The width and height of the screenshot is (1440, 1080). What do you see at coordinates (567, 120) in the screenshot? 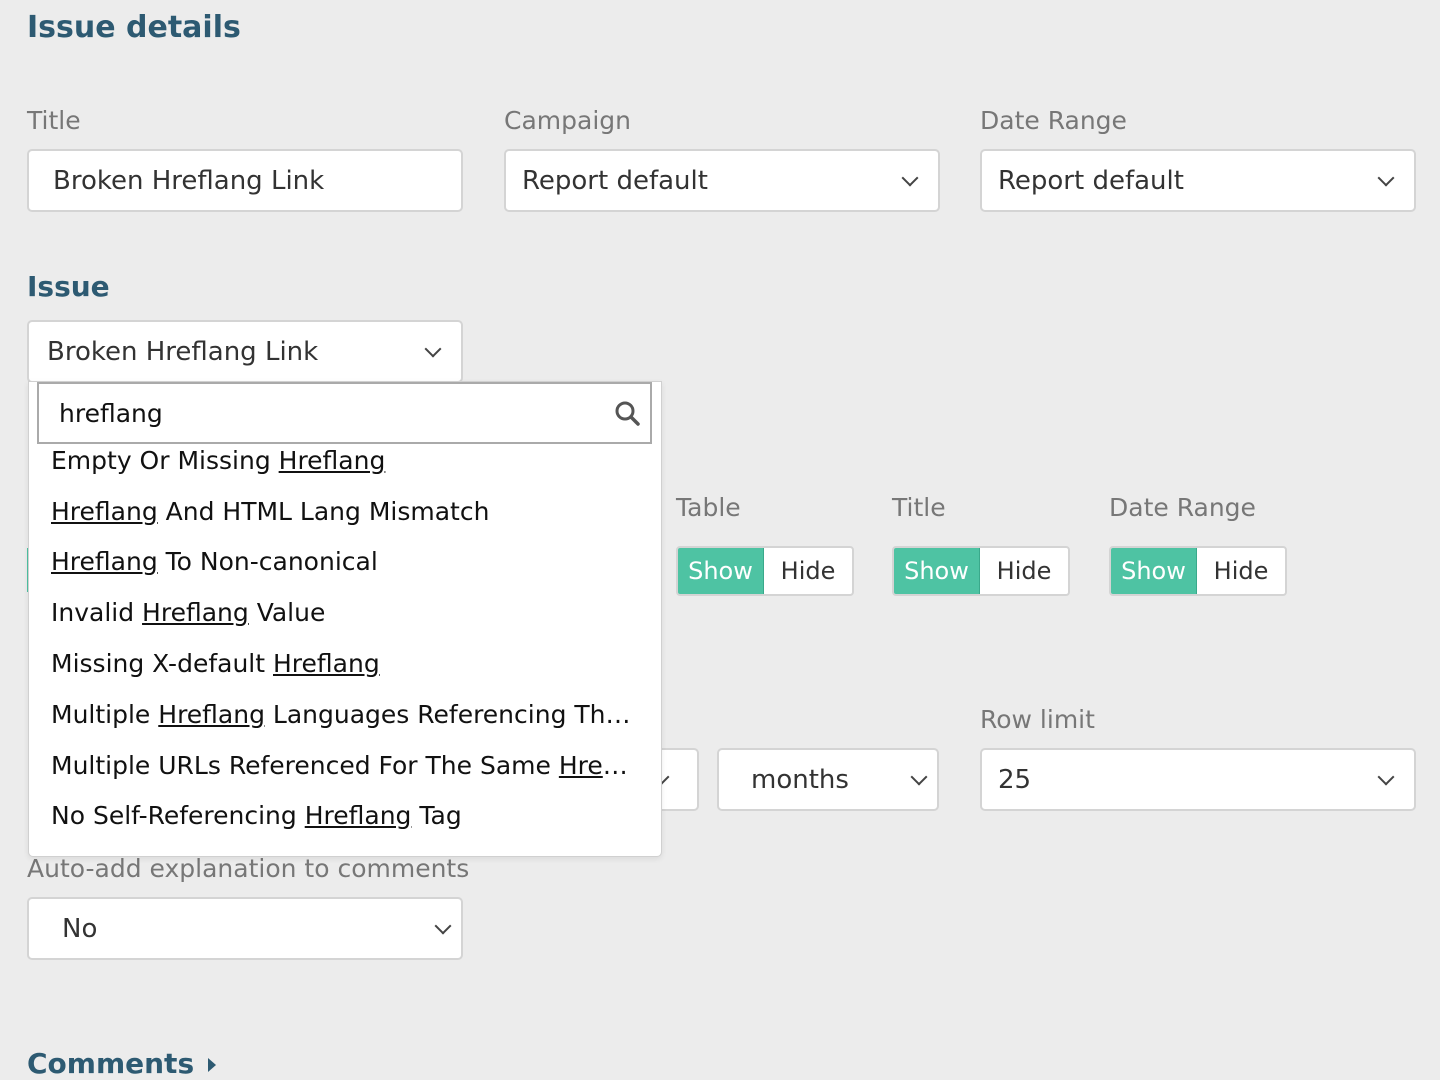
I see `campaign-label: Campaign` at bounding box center [567, 120].